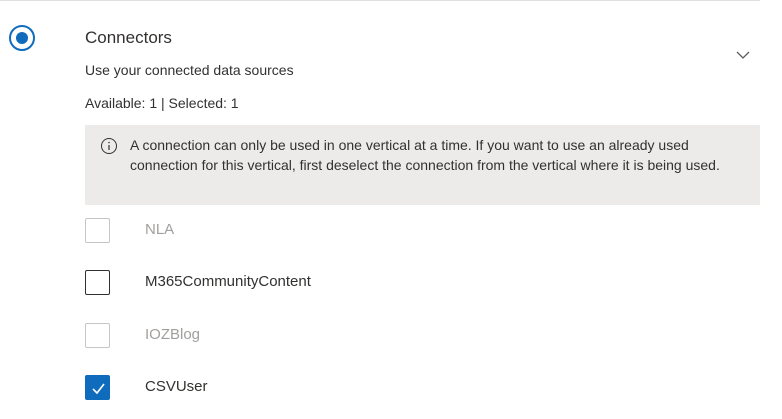 The height and width of the screenshot is (419, 782). I want to click on connector-label: IOZBlog, so click(173, 334).